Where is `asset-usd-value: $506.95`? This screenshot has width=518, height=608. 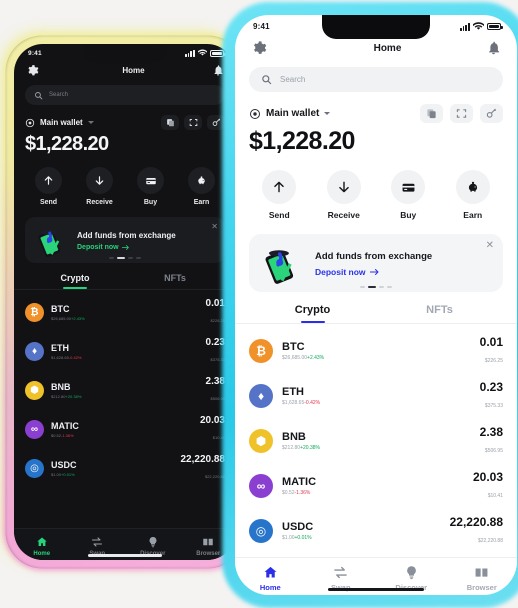
asset-usd-value: $506.95 is located at coordinates (493, 450).